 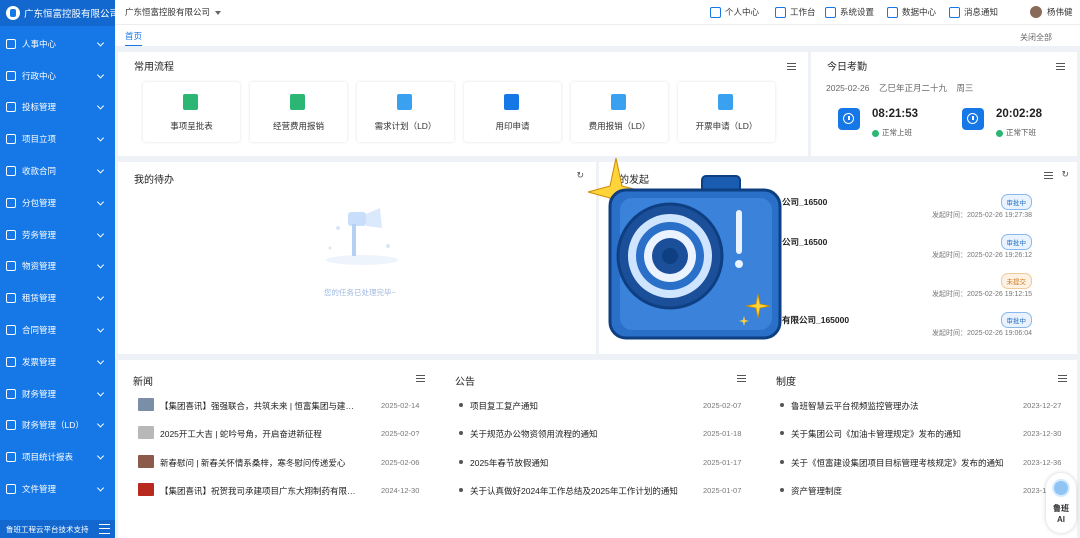 I want to click on process-card: 需求计划（LD）, so click(x=405, y=112).